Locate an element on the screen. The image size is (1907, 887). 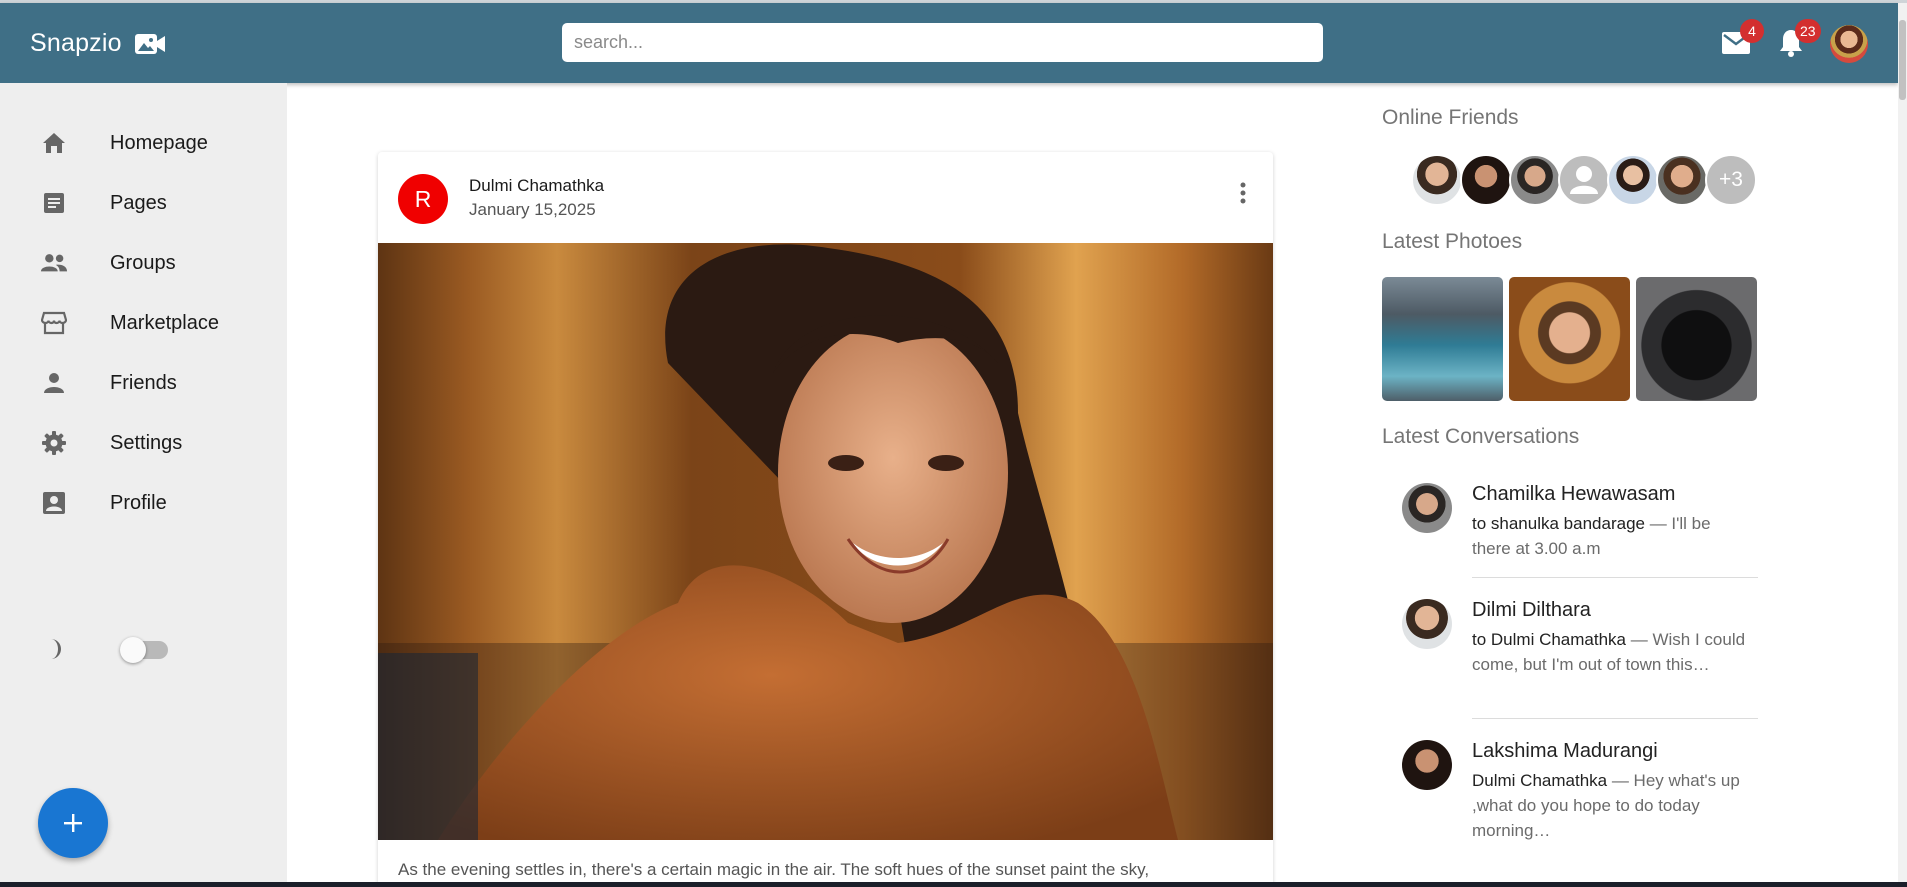
conversation-name: Dilmi Dilthara is located at coordinates (1531, 610).